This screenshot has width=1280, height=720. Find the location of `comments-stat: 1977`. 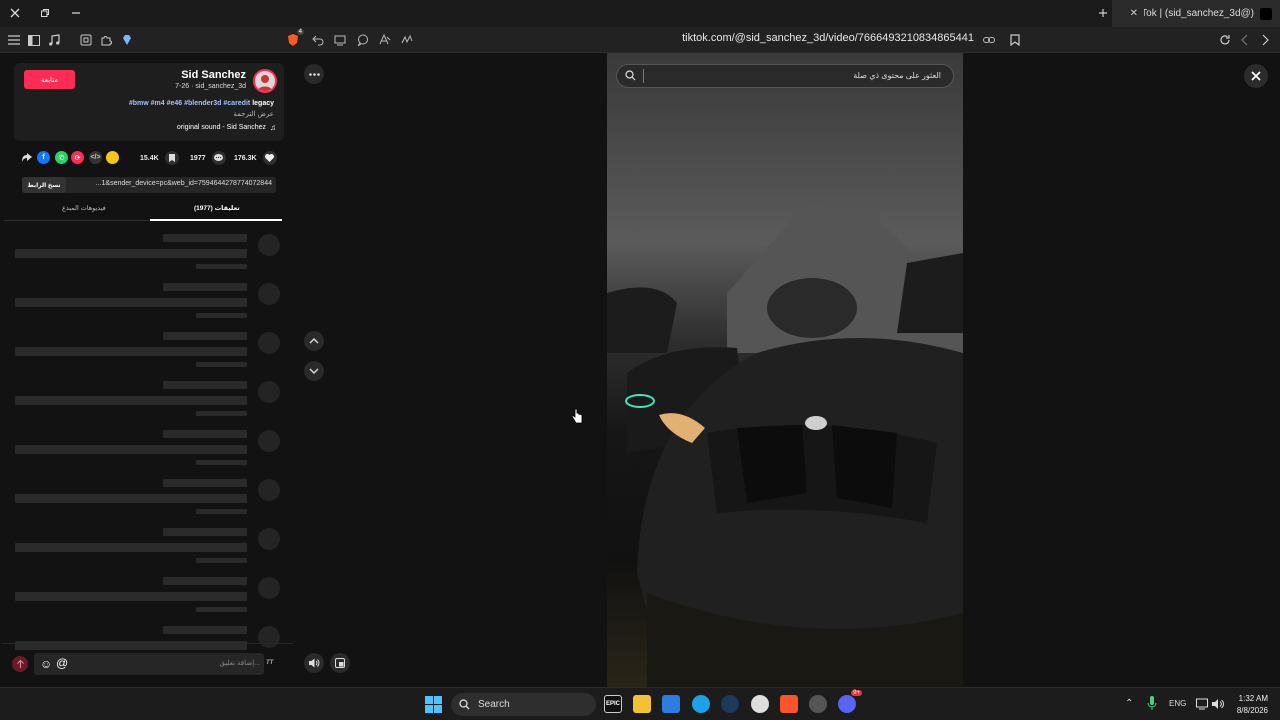

comments-stat: 1977 is located at coordinates (208, 158).